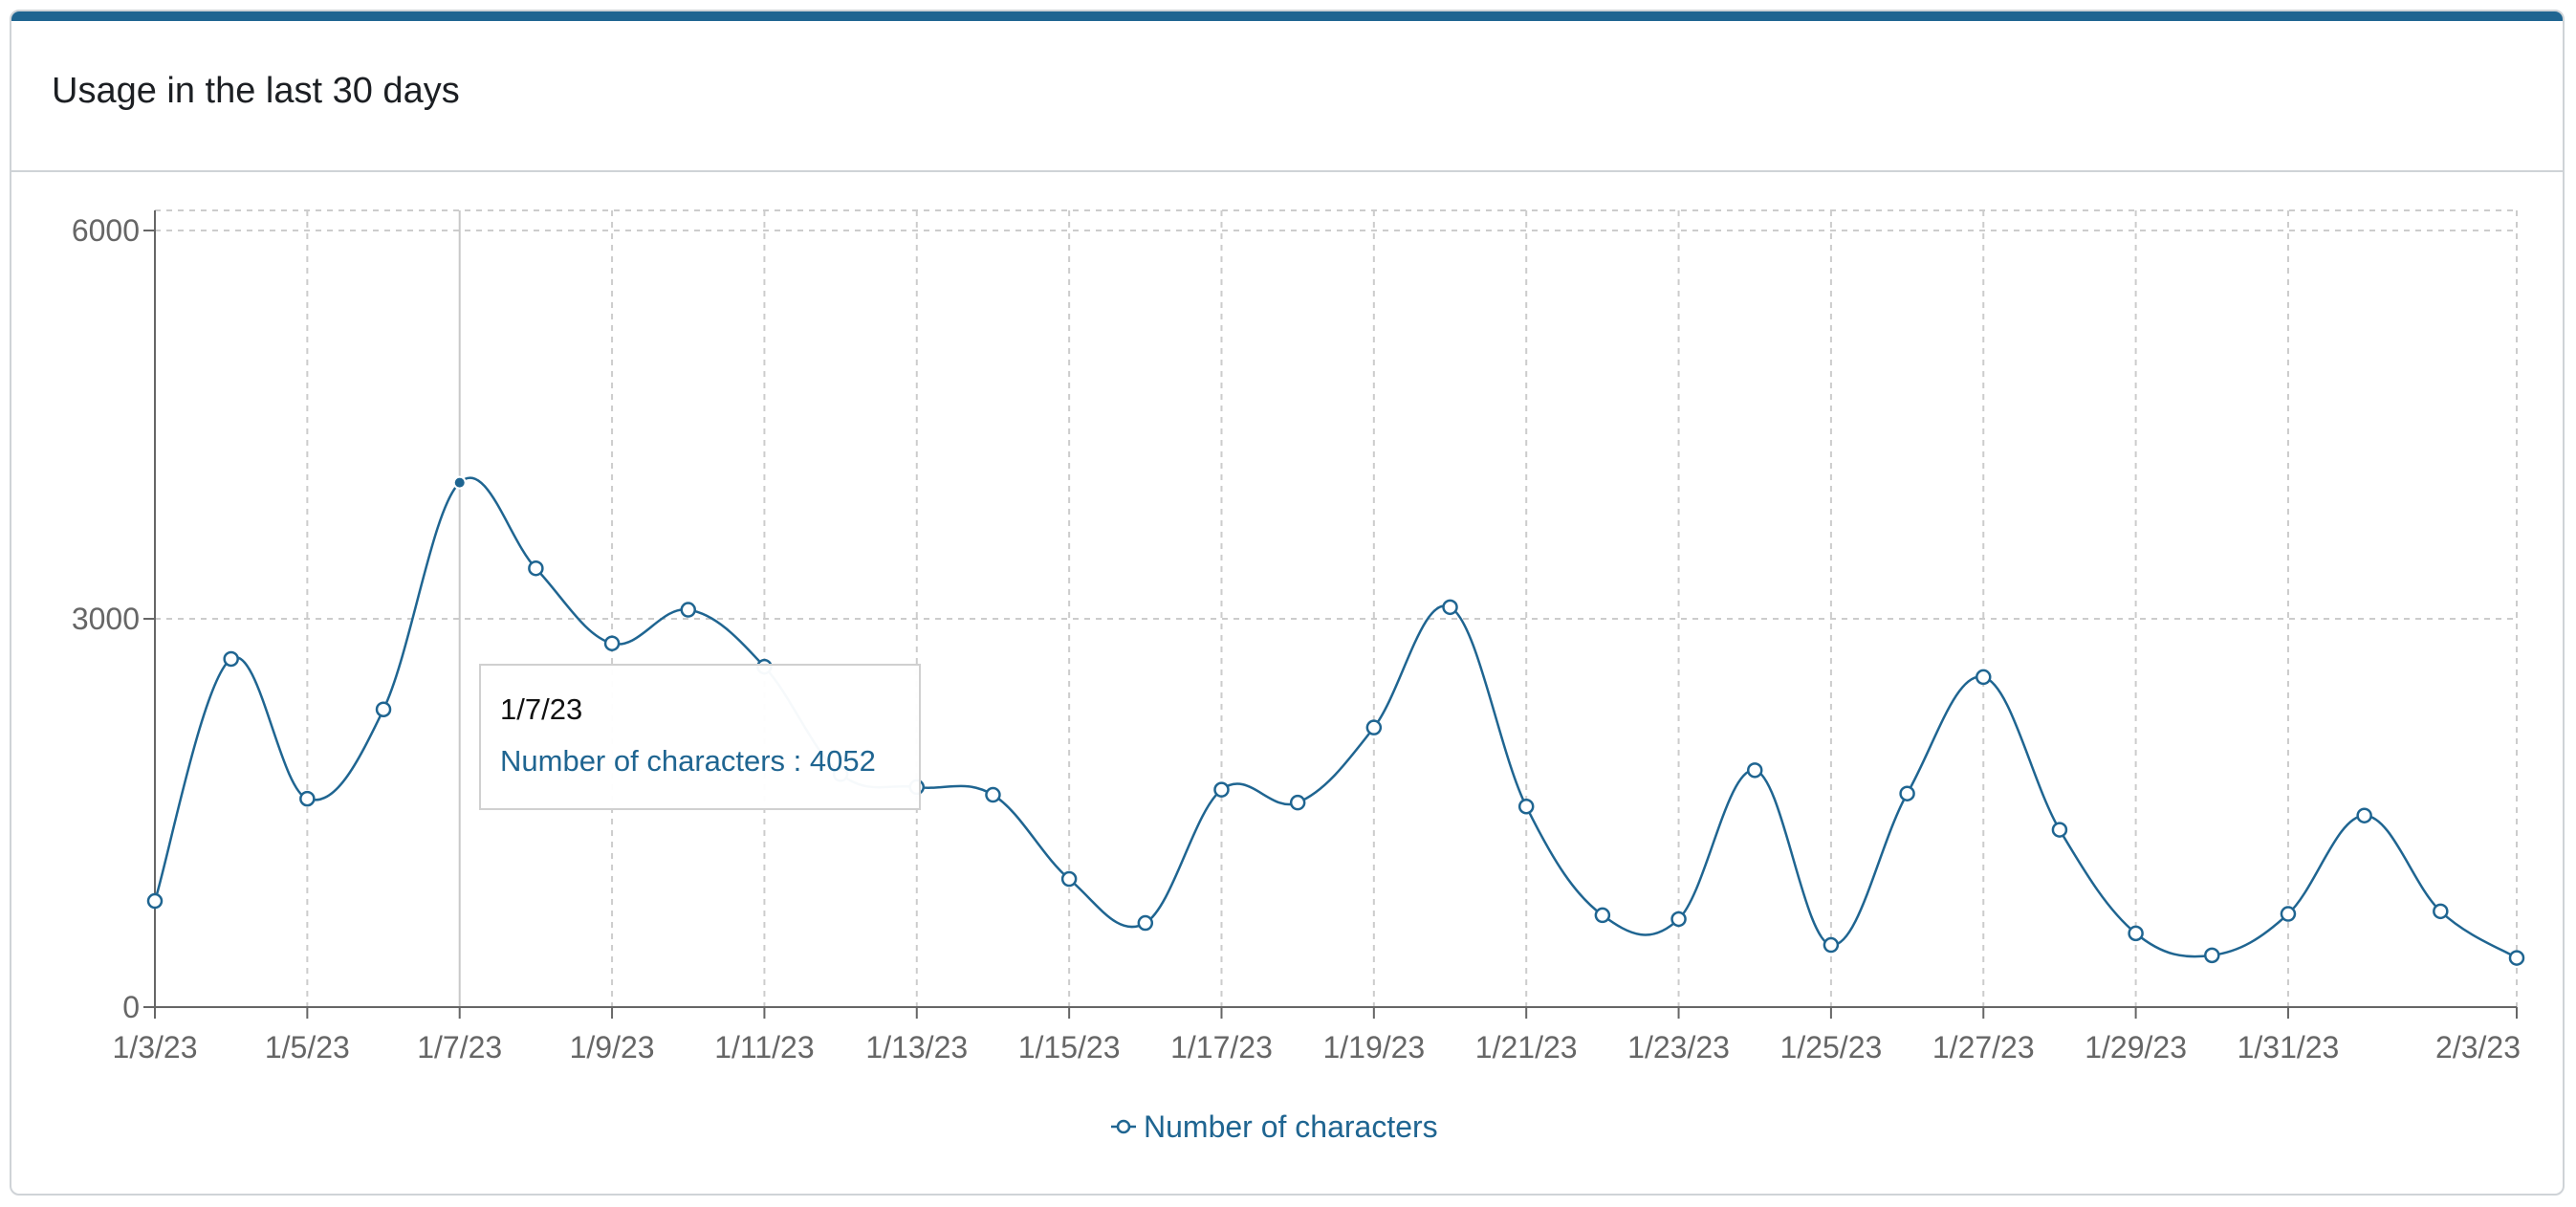  I want to click on x-tick-label: 1/9/23, so click(612, 1047).